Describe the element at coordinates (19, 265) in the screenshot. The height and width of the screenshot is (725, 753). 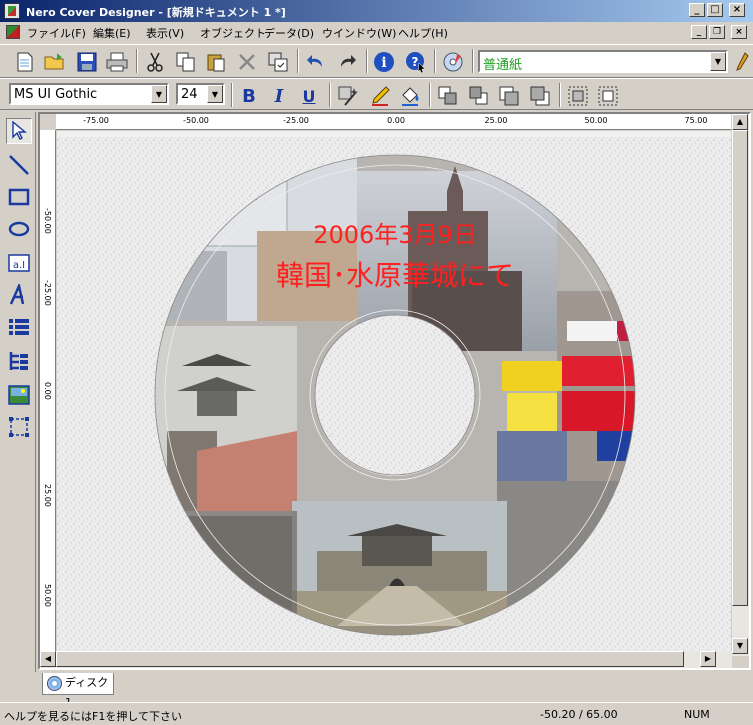
I see `svg-text: a.I` at that location.